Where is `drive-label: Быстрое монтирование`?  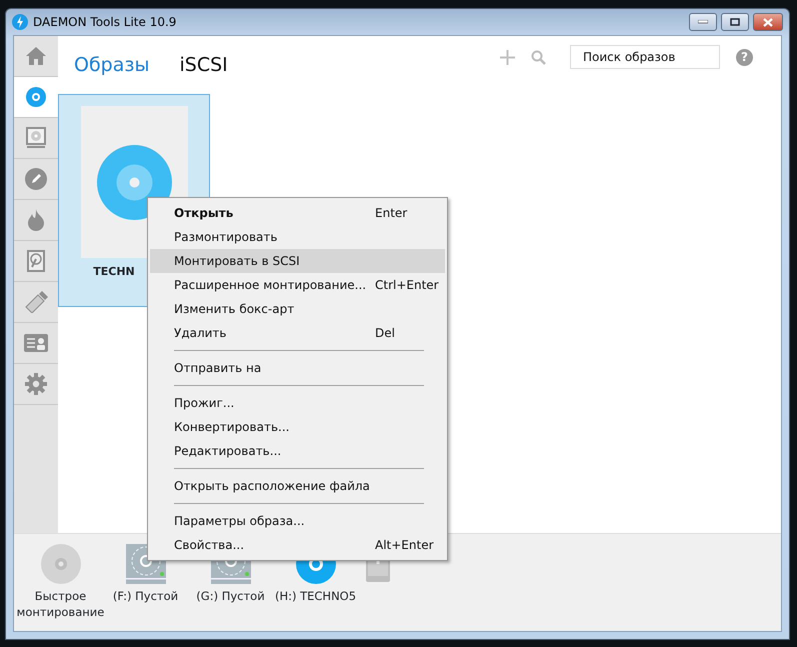
drive-label: Быстрое монтирование is located at coordinates (61, 604).